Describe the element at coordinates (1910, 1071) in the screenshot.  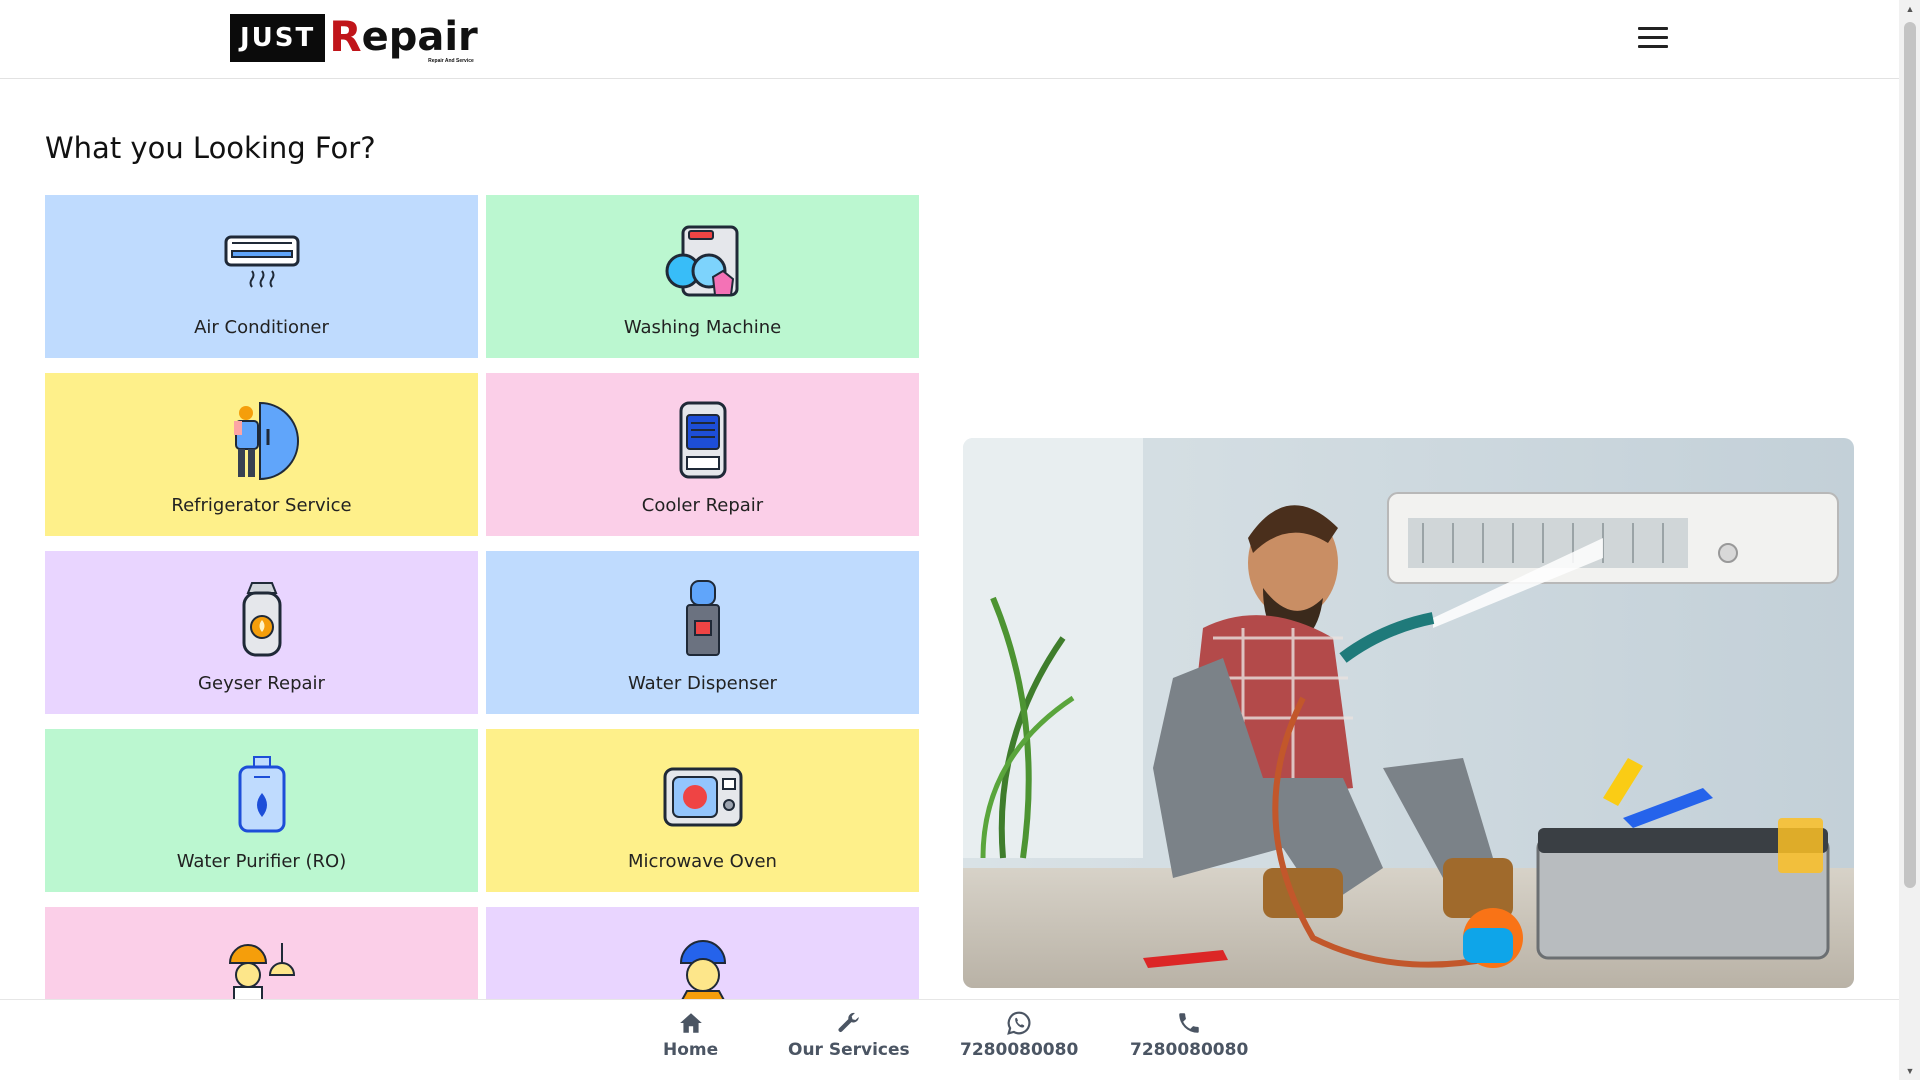
I see `scroll-down-arrow-icon: ▼` at that location.